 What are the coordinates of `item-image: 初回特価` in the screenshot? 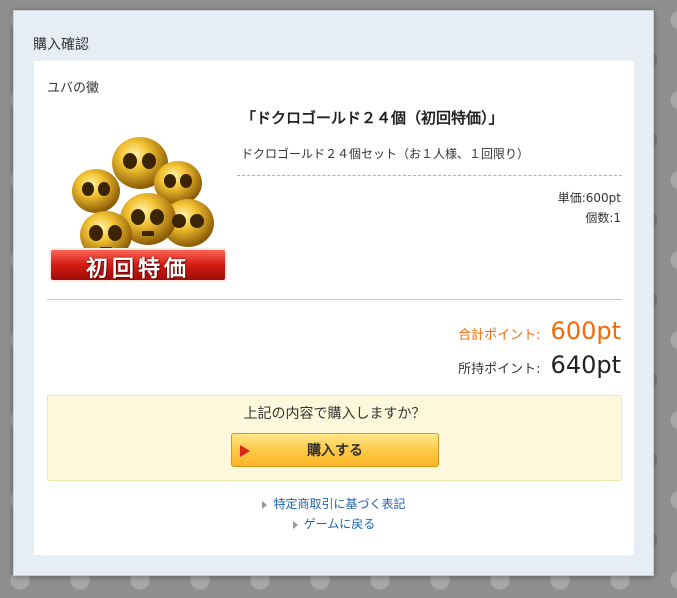 It's located at (138, 203).